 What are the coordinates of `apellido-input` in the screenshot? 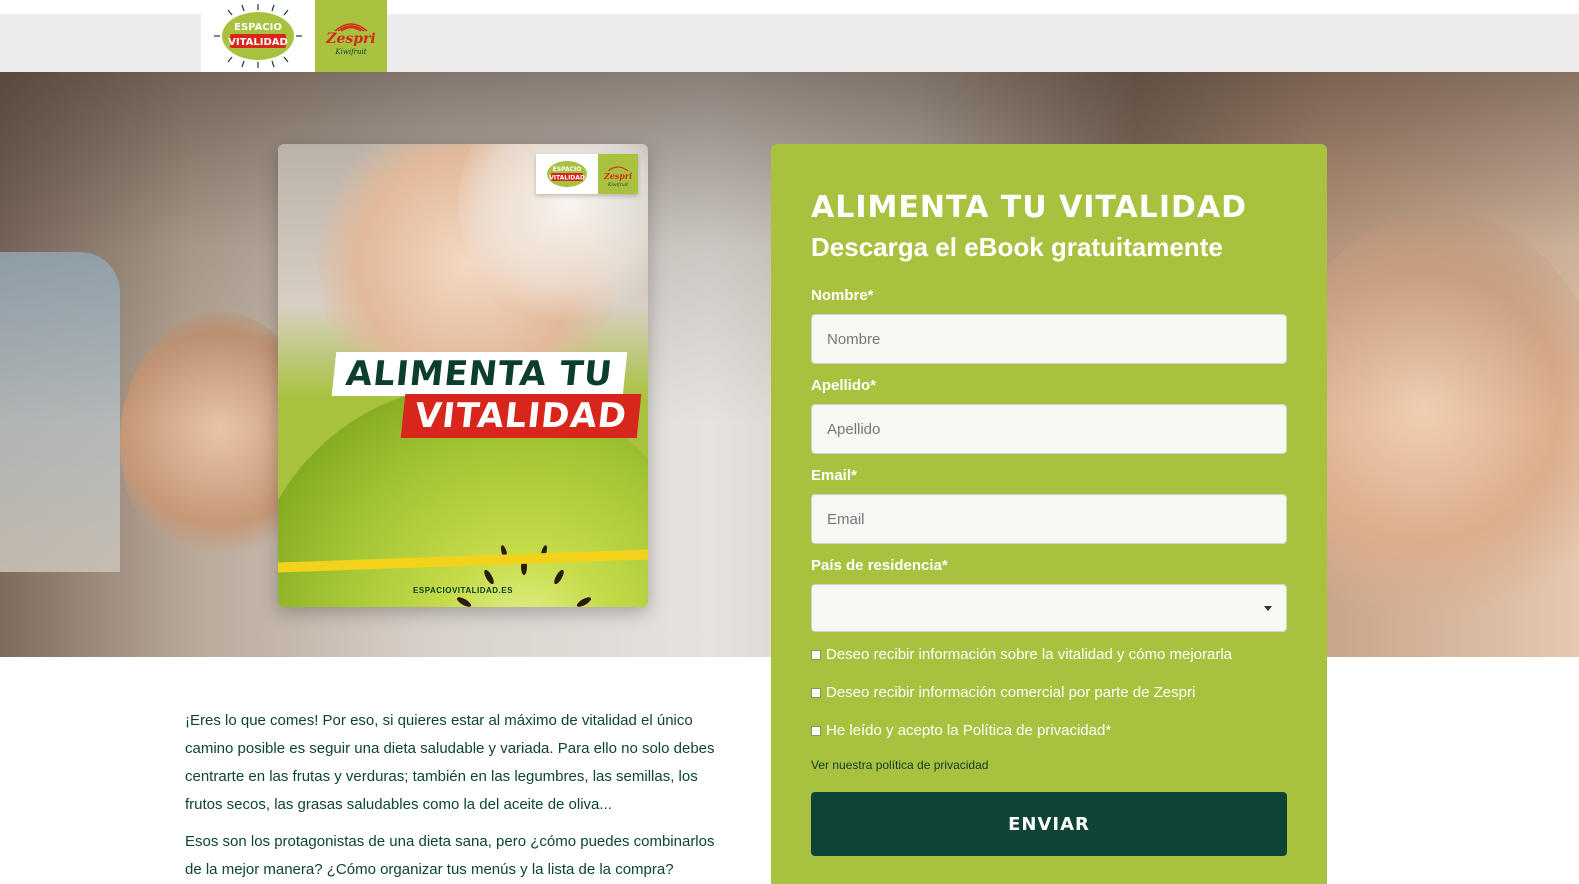 It's located at (1049, 429).